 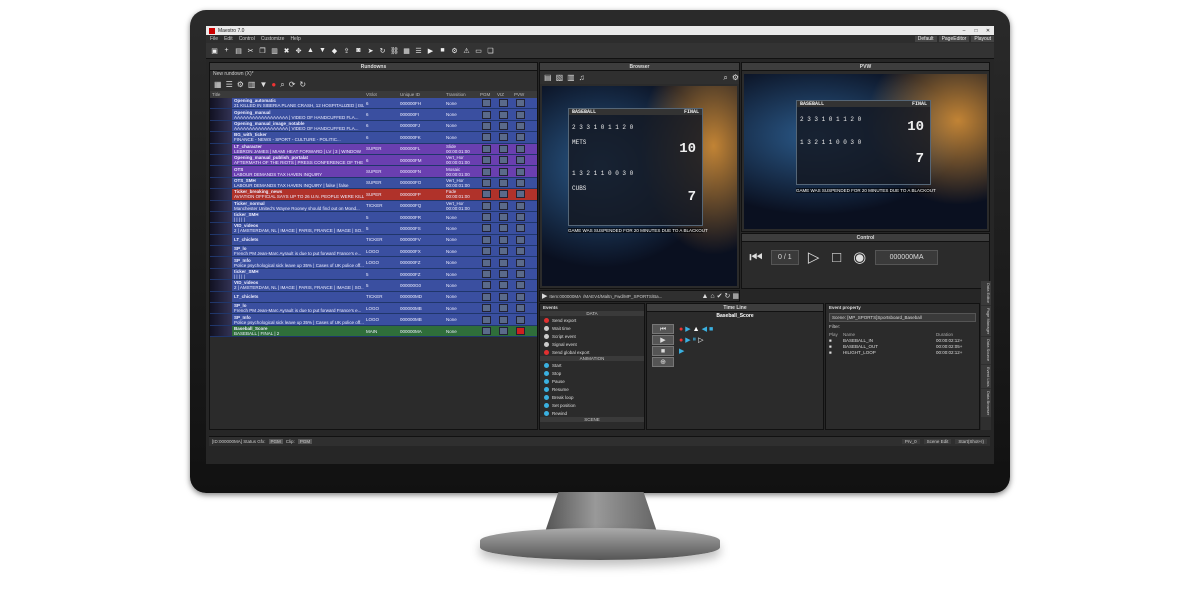 What do you see at coordinates (421, 94) in the screenshot?
I see `col-unique-id: Unique ID` at bounding box center [421, 94].